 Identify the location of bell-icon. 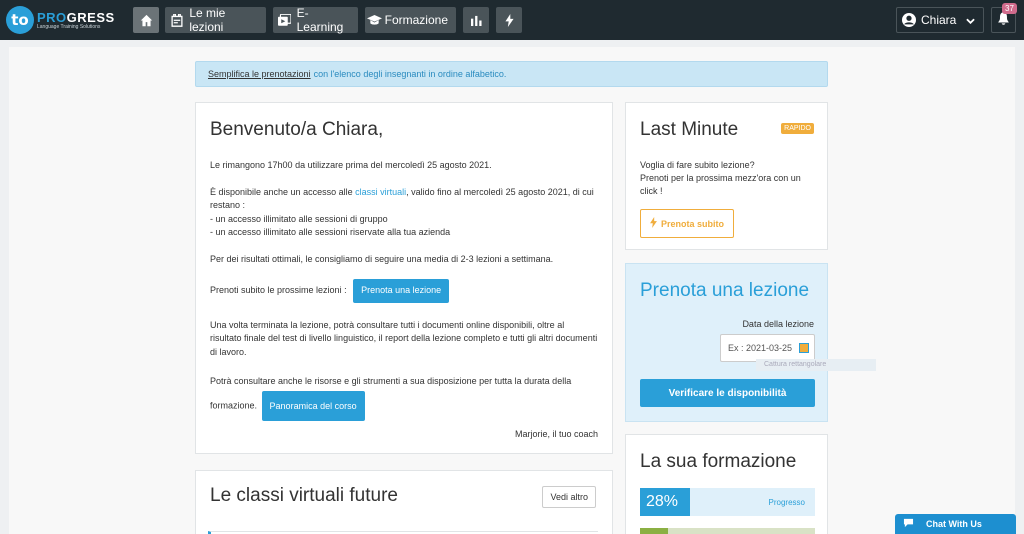
(1003, 20).